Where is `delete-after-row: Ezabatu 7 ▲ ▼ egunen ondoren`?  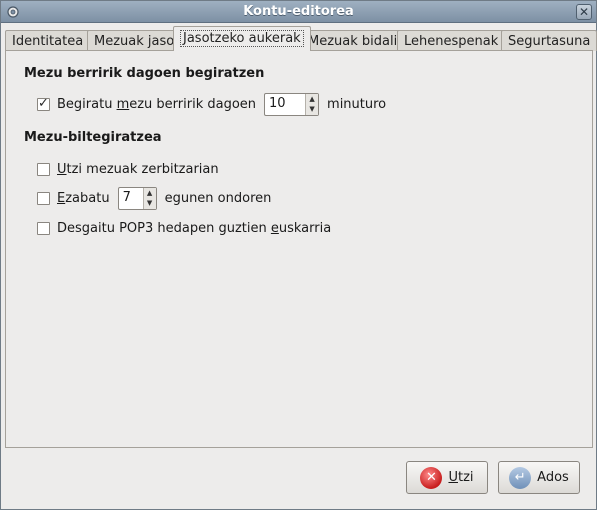 delete-after-row: Ezabatu 7 ▲ ▼ egunen ondoren is located at coordinates (154, 198).